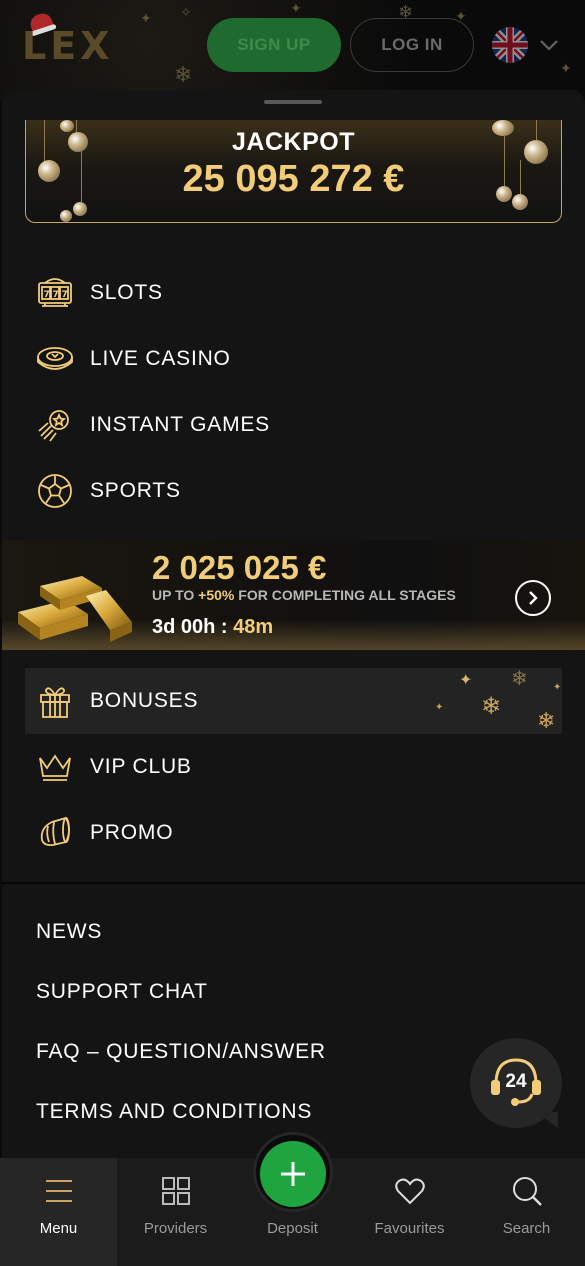 Image resolution: width=585 pixels, height=1266 pixels. I want to click on menu-item-vip-club: VIP CLUB, so click(114, 767).